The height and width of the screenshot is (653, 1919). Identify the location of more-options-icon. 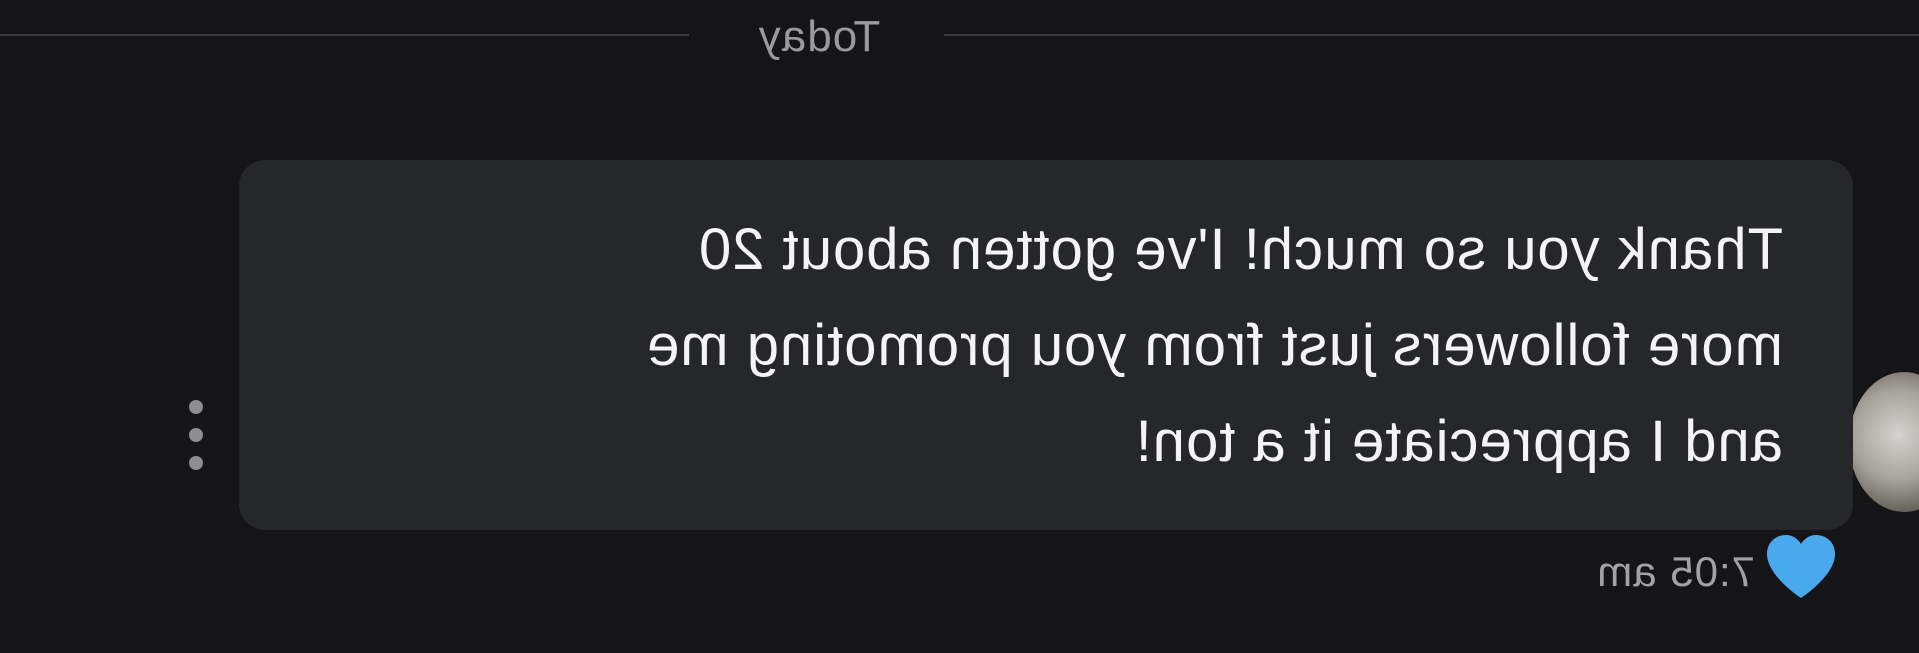
(196, 435).